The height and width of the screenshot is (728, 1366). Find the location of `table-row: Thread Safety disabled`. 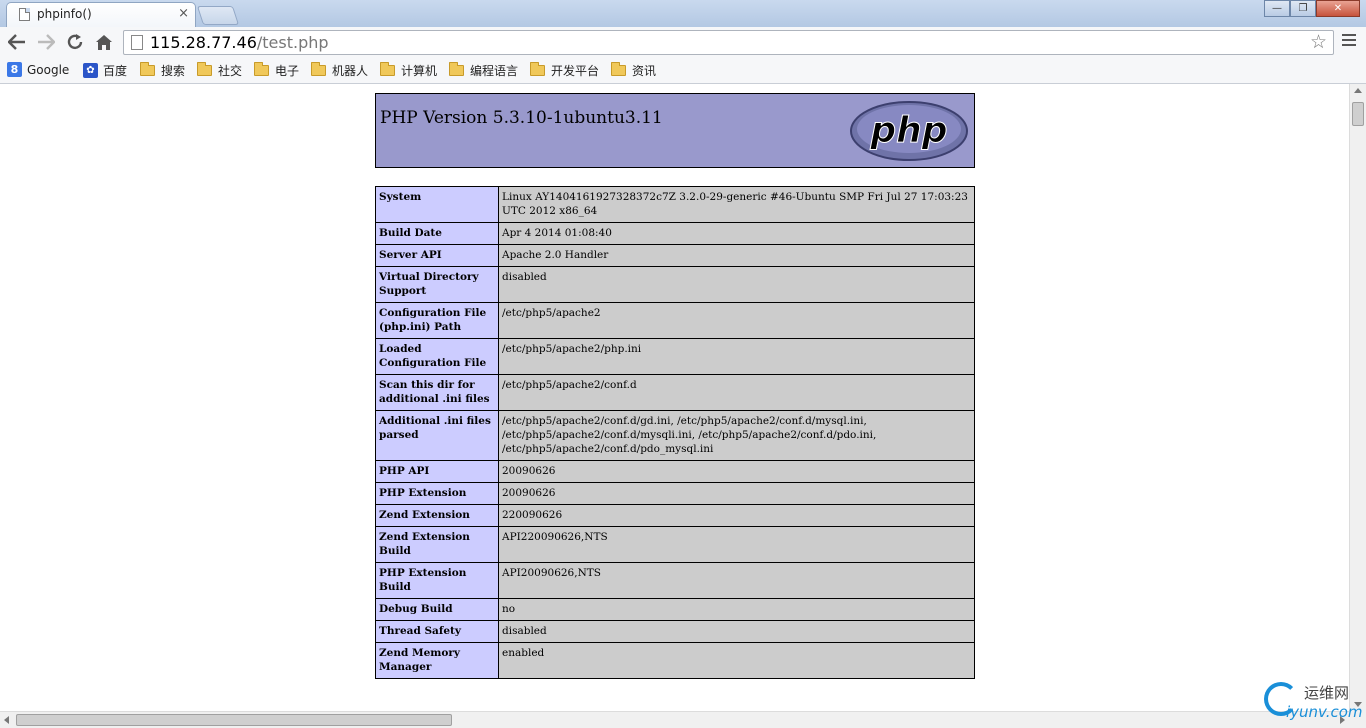

table-row: Thread Safety disabled is located at coordinates (675, 631).